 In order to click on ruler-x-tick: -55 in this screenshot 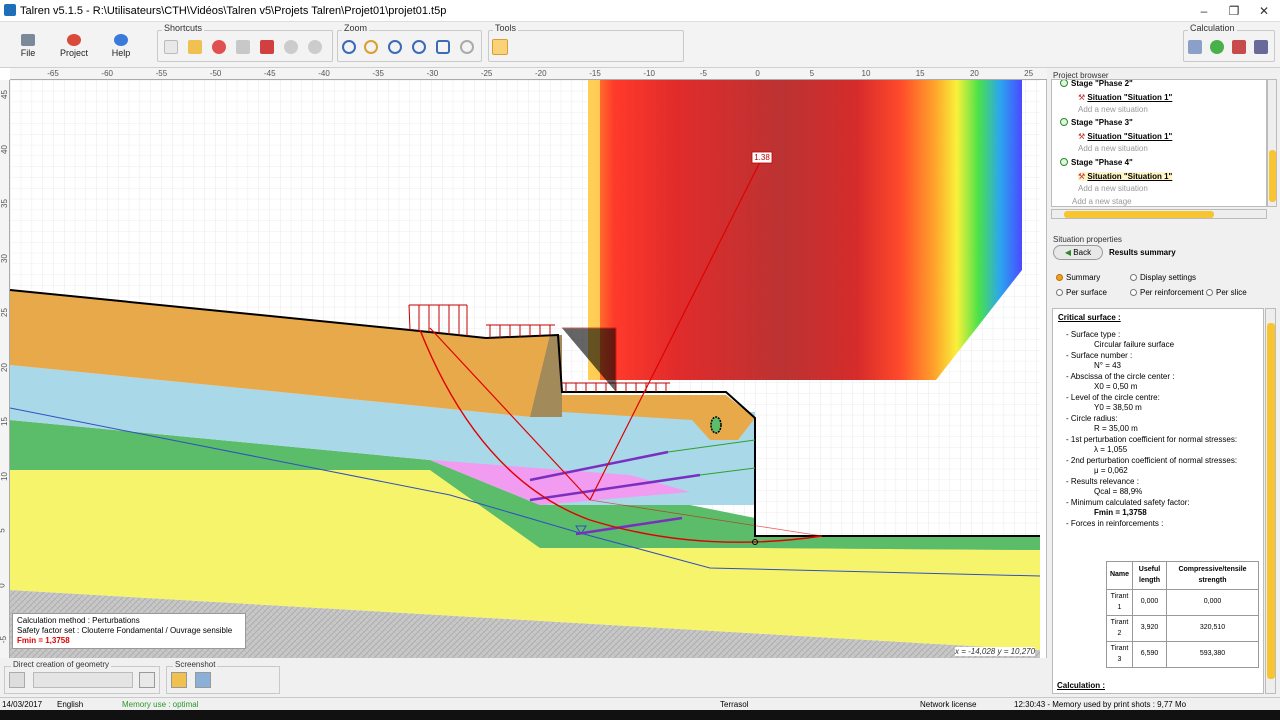, I will do `click(161, 73)`.